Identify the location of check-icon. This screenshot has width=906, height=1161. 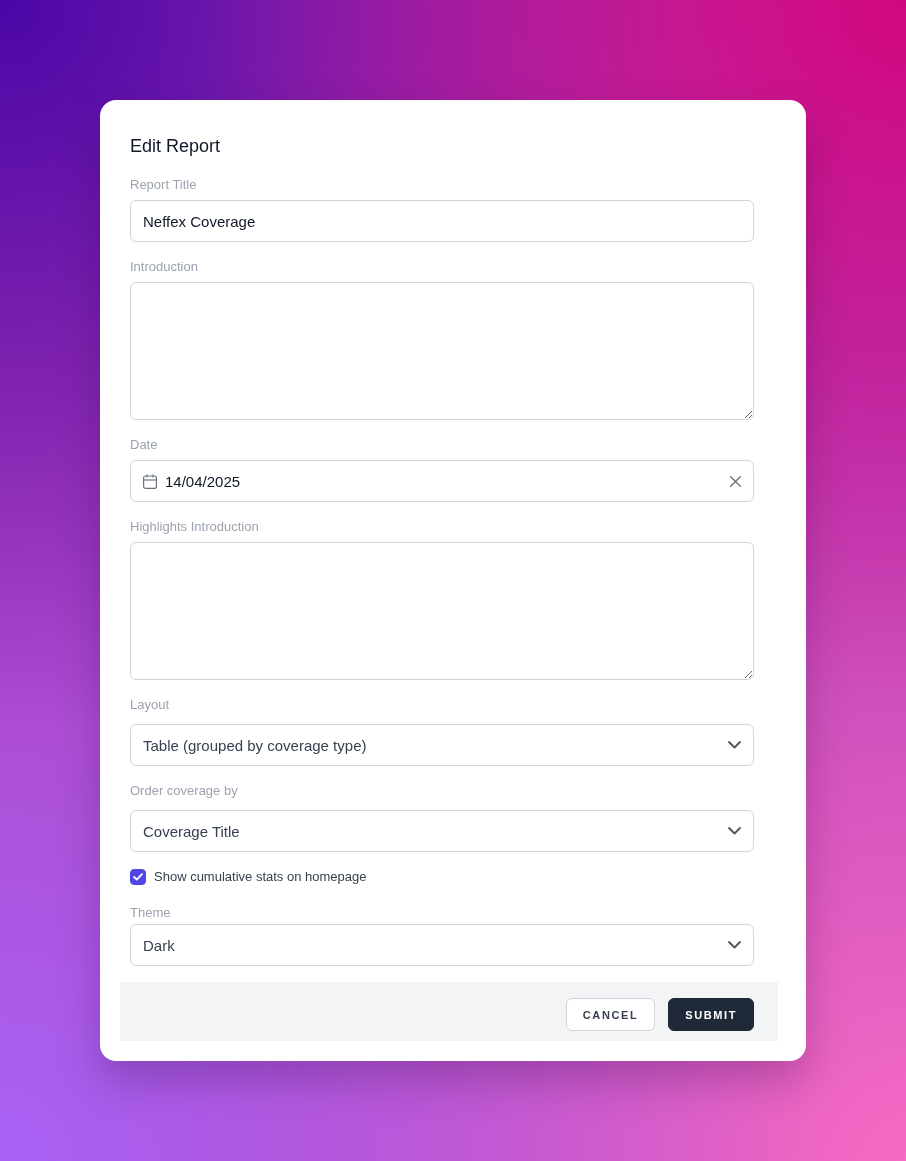
(138, 877).